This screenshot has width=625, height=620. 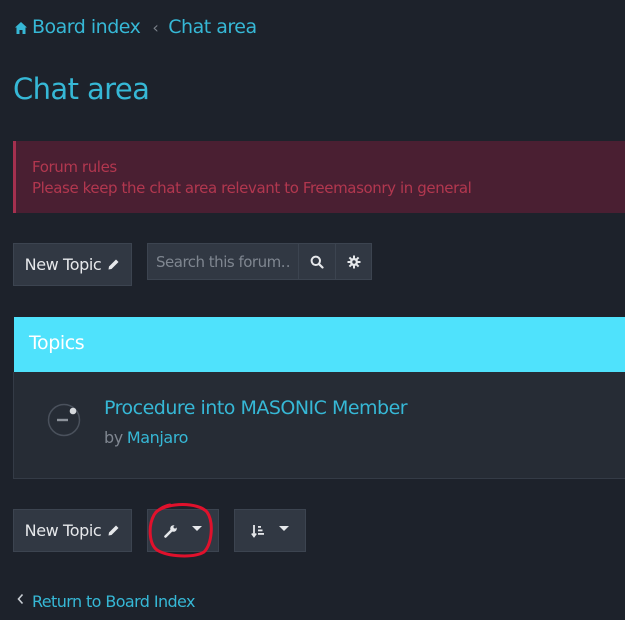 What do you see at coordinates (74, 167) in the screenshot?
I see `forum-rules-heading: Forum rules` at bounding box center [74, 167].